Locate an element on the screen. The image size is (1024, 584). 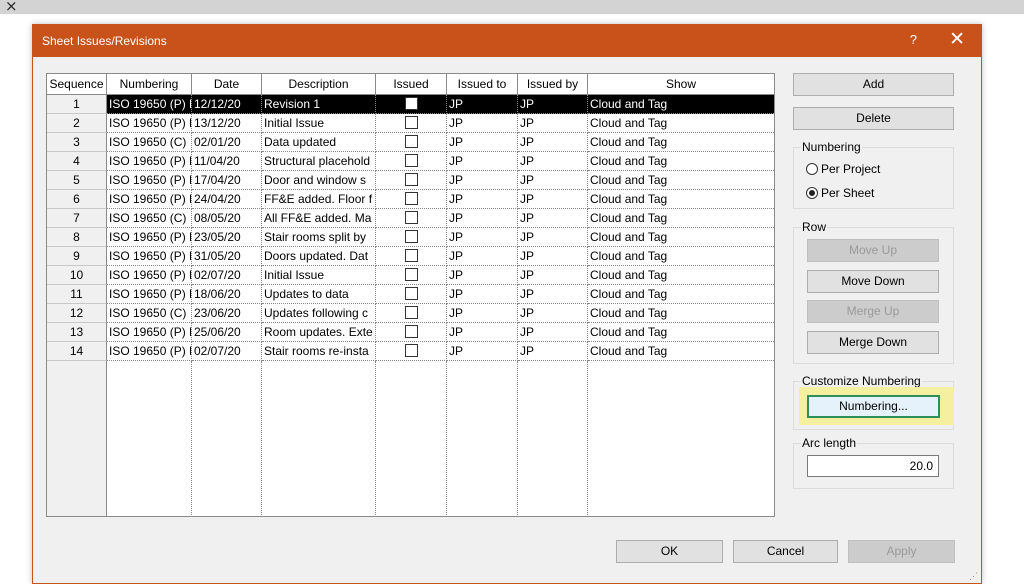
row-sequence: 7 is located at coordinates (77, 218).